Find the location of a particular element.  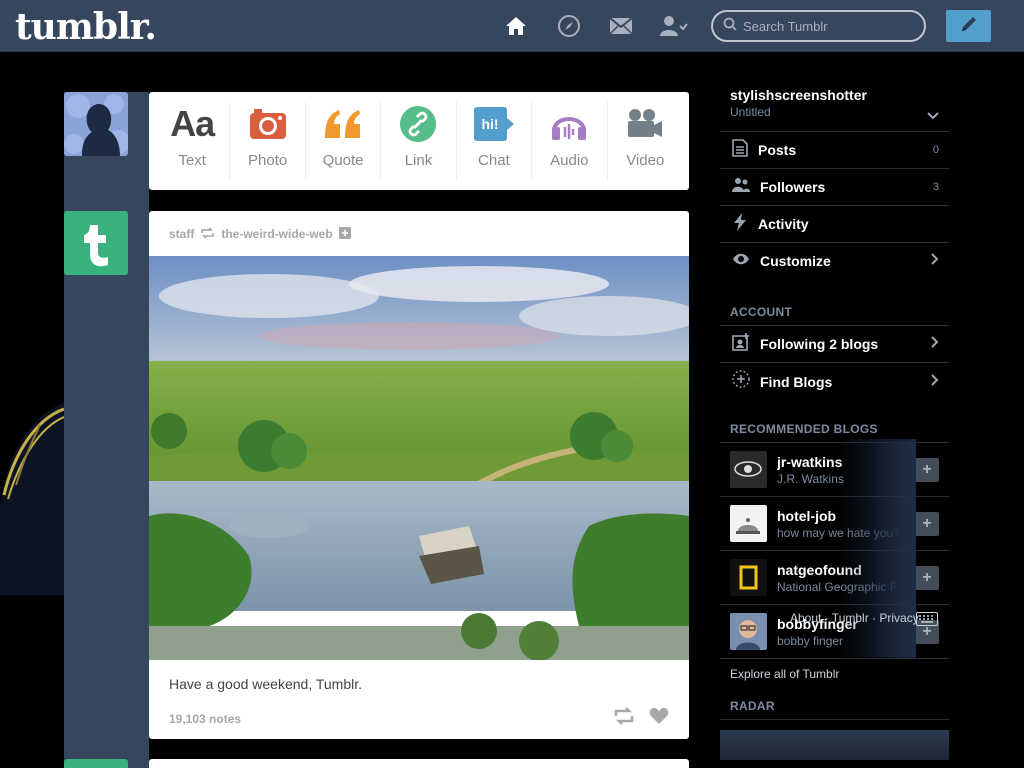

radar-section-header: RADAR is located at coordinates (834, 709).